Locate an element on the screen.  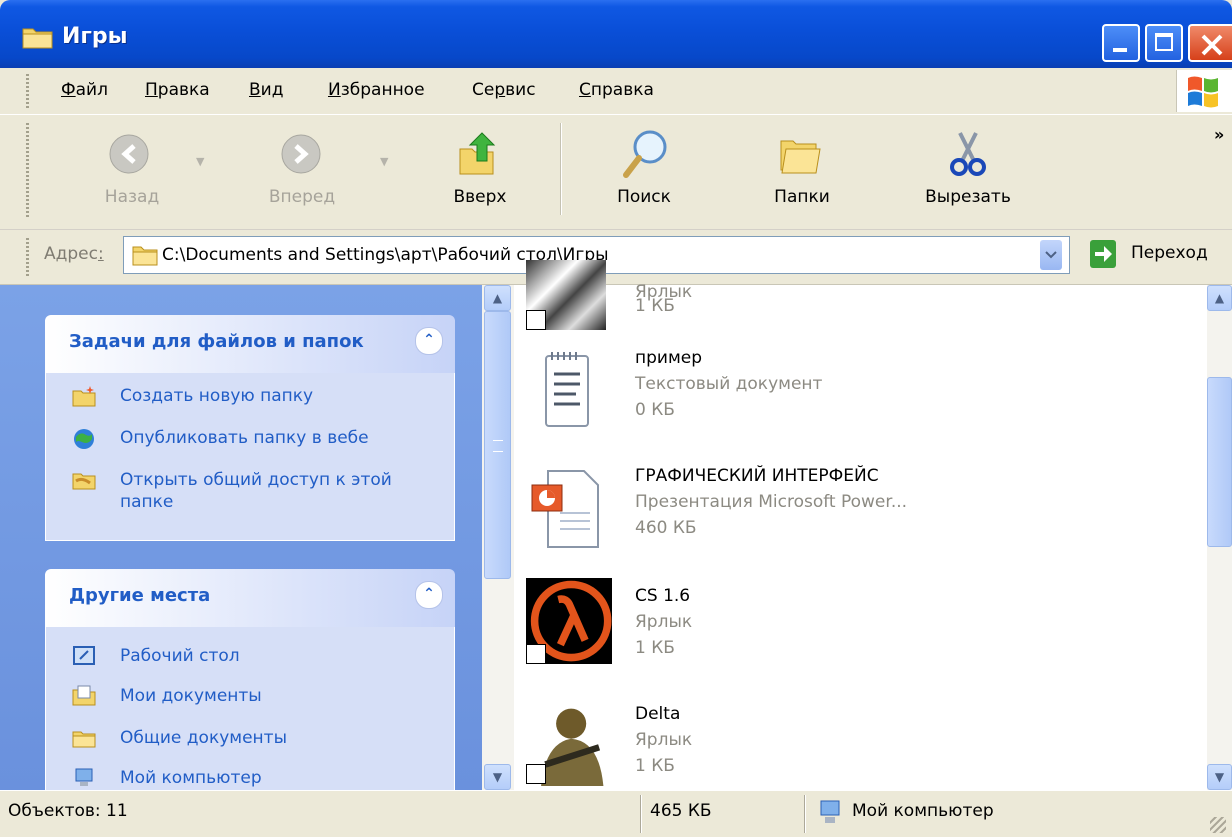
file-item: Ярлык 1 КБ is located at coordinates (860, 290).